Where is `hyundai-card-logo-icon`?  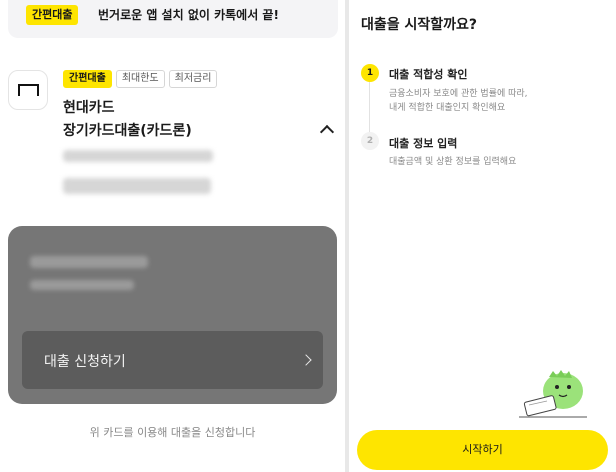 hyundai-card-logo-icon is located at coordinates (28, 90).